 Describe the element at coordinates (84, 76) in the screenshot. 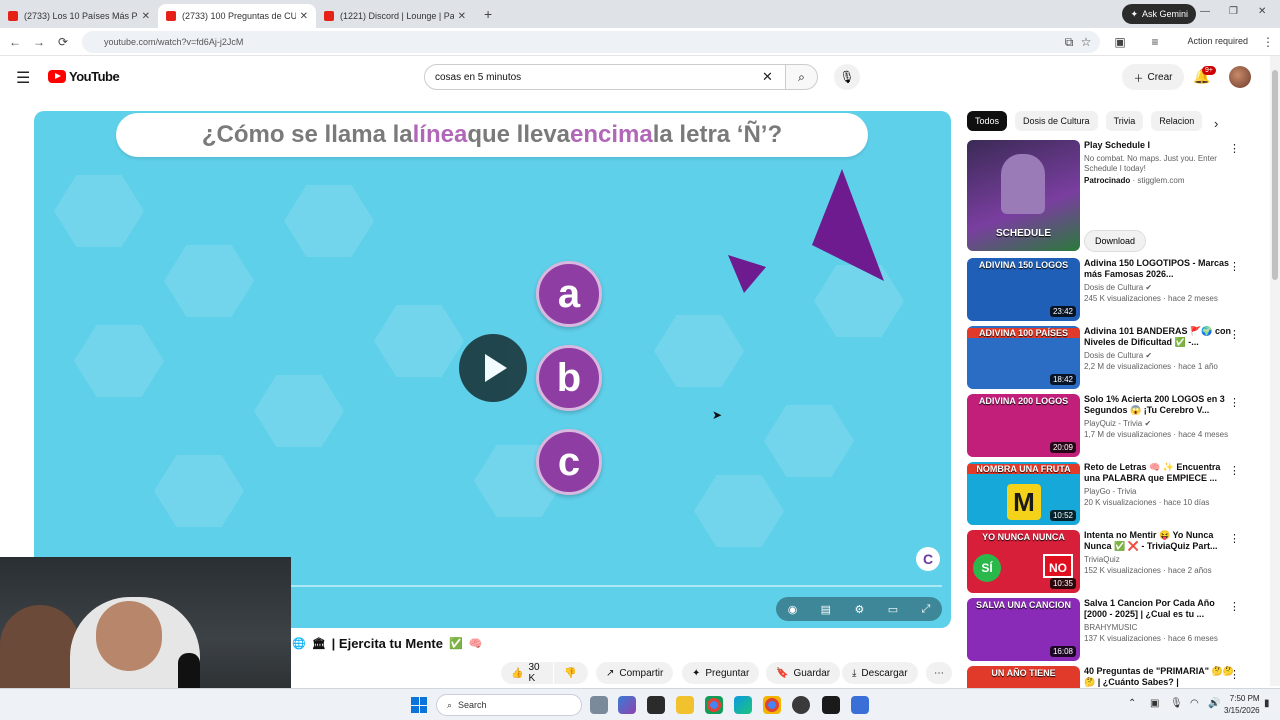

I see `youtube-logo: YouTube` at that location.